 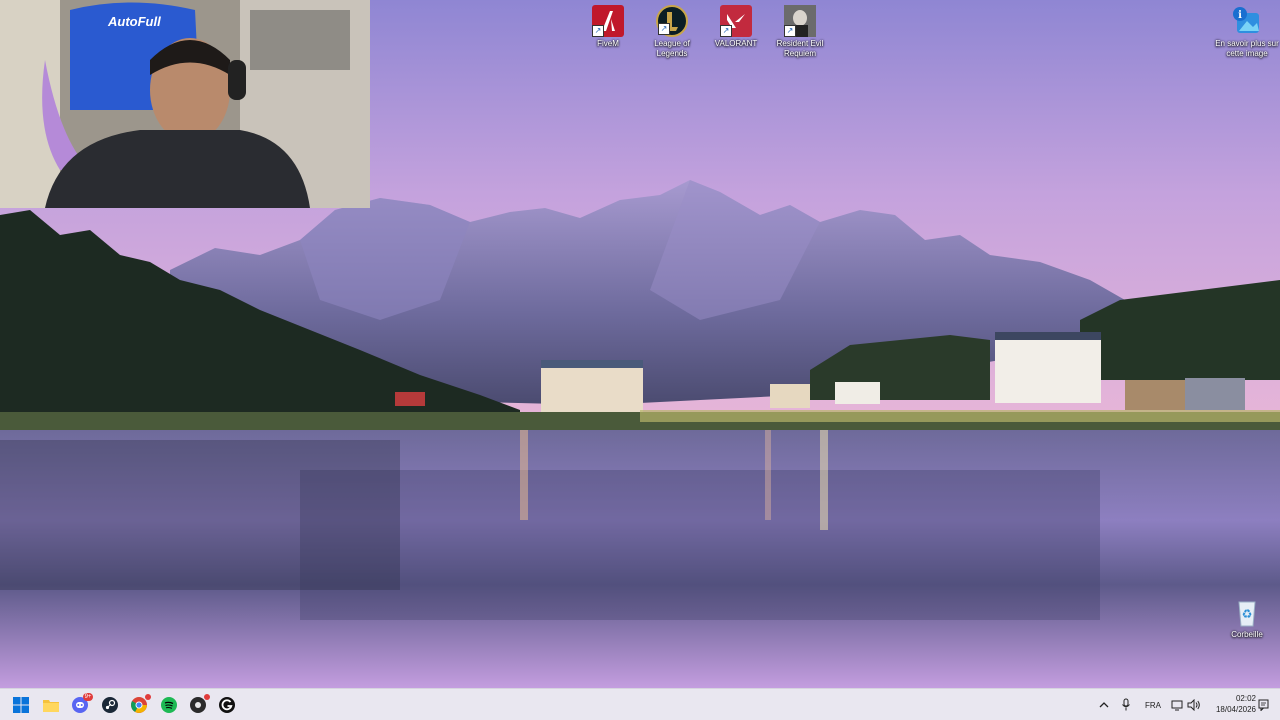 I want to click on taskbar-app-red-dot, so click(x=198, y=704).